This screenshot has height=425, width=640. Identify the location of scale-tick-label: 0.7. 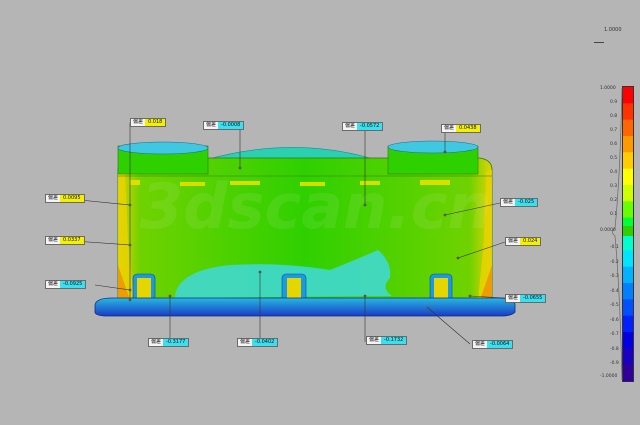
(614, 130).